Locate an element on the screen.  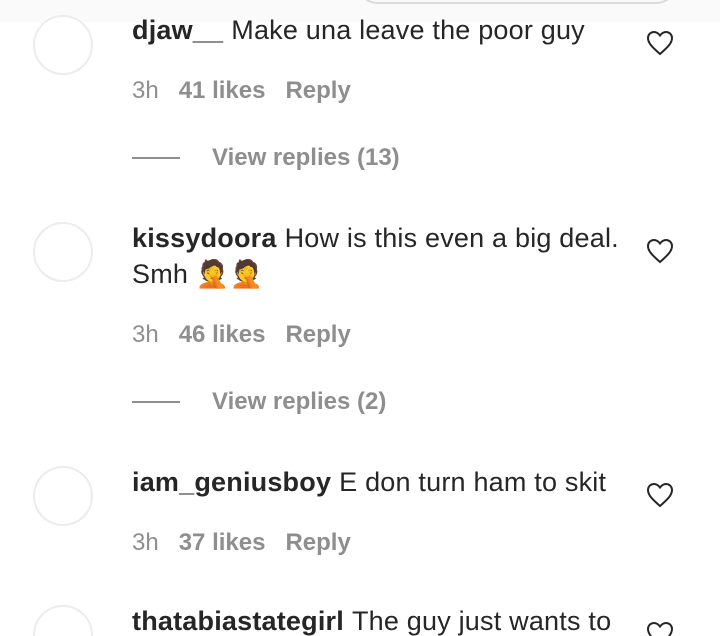
view-replies-button: View replies (13) is located at coordinates (266, 158).